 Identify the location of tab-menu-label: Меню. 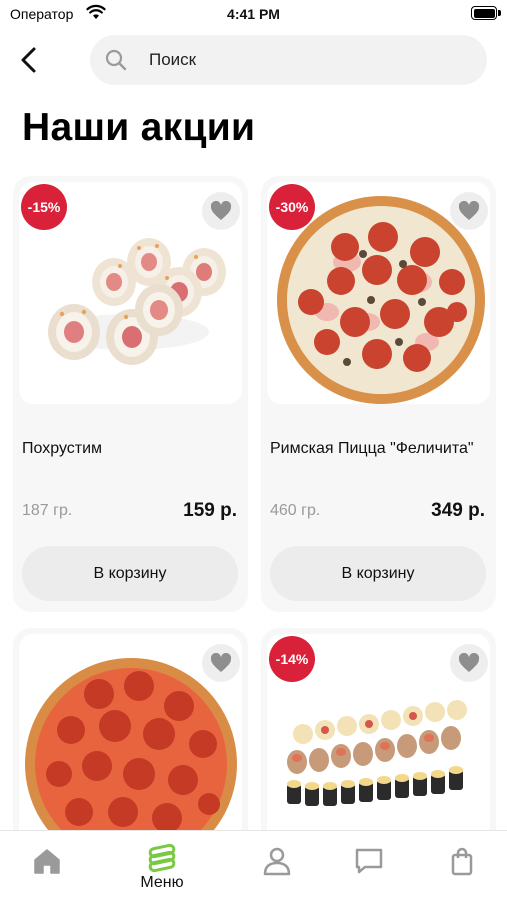
(162, 882).